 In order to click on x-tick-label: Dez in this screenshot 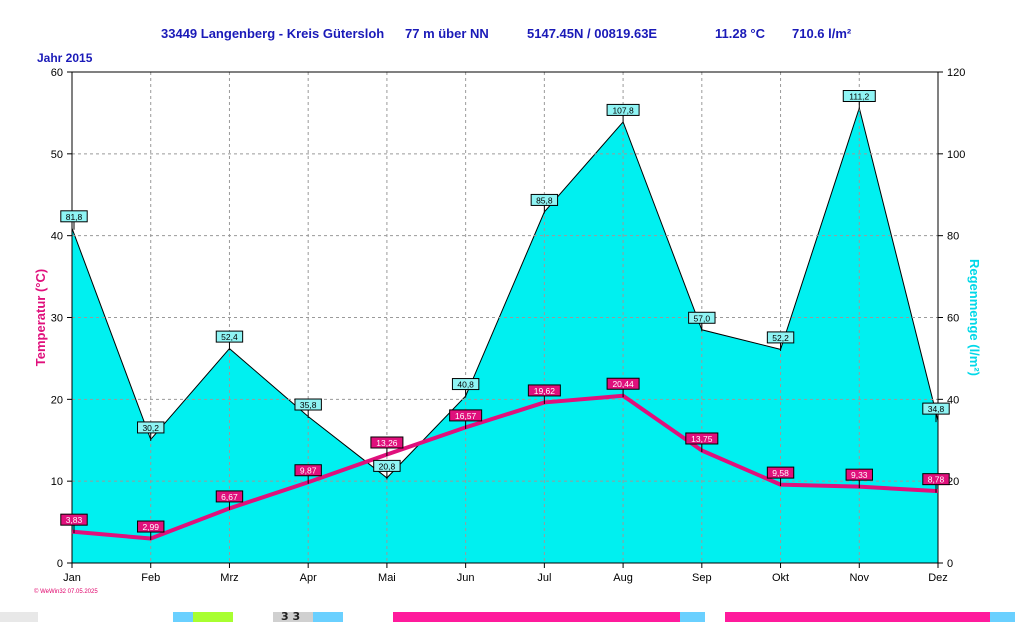, I will do `click(938, 578)`.